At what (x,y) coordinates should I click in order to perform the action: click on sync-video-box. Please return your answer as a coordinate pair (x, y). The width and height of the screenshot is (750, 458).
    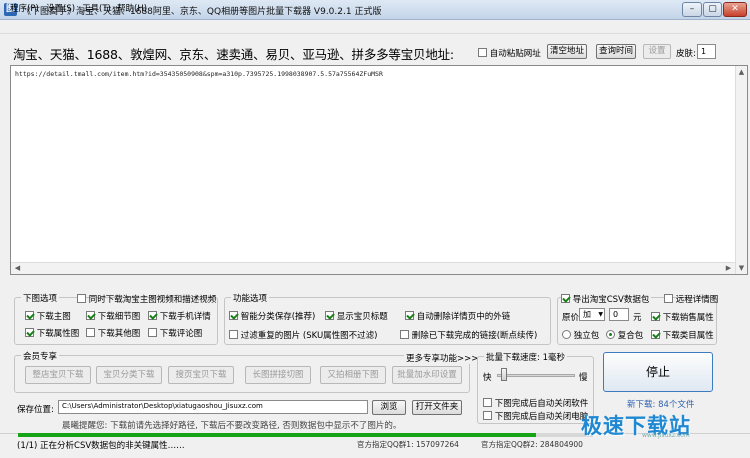
    Looking at the image, I should click on (81, 298).